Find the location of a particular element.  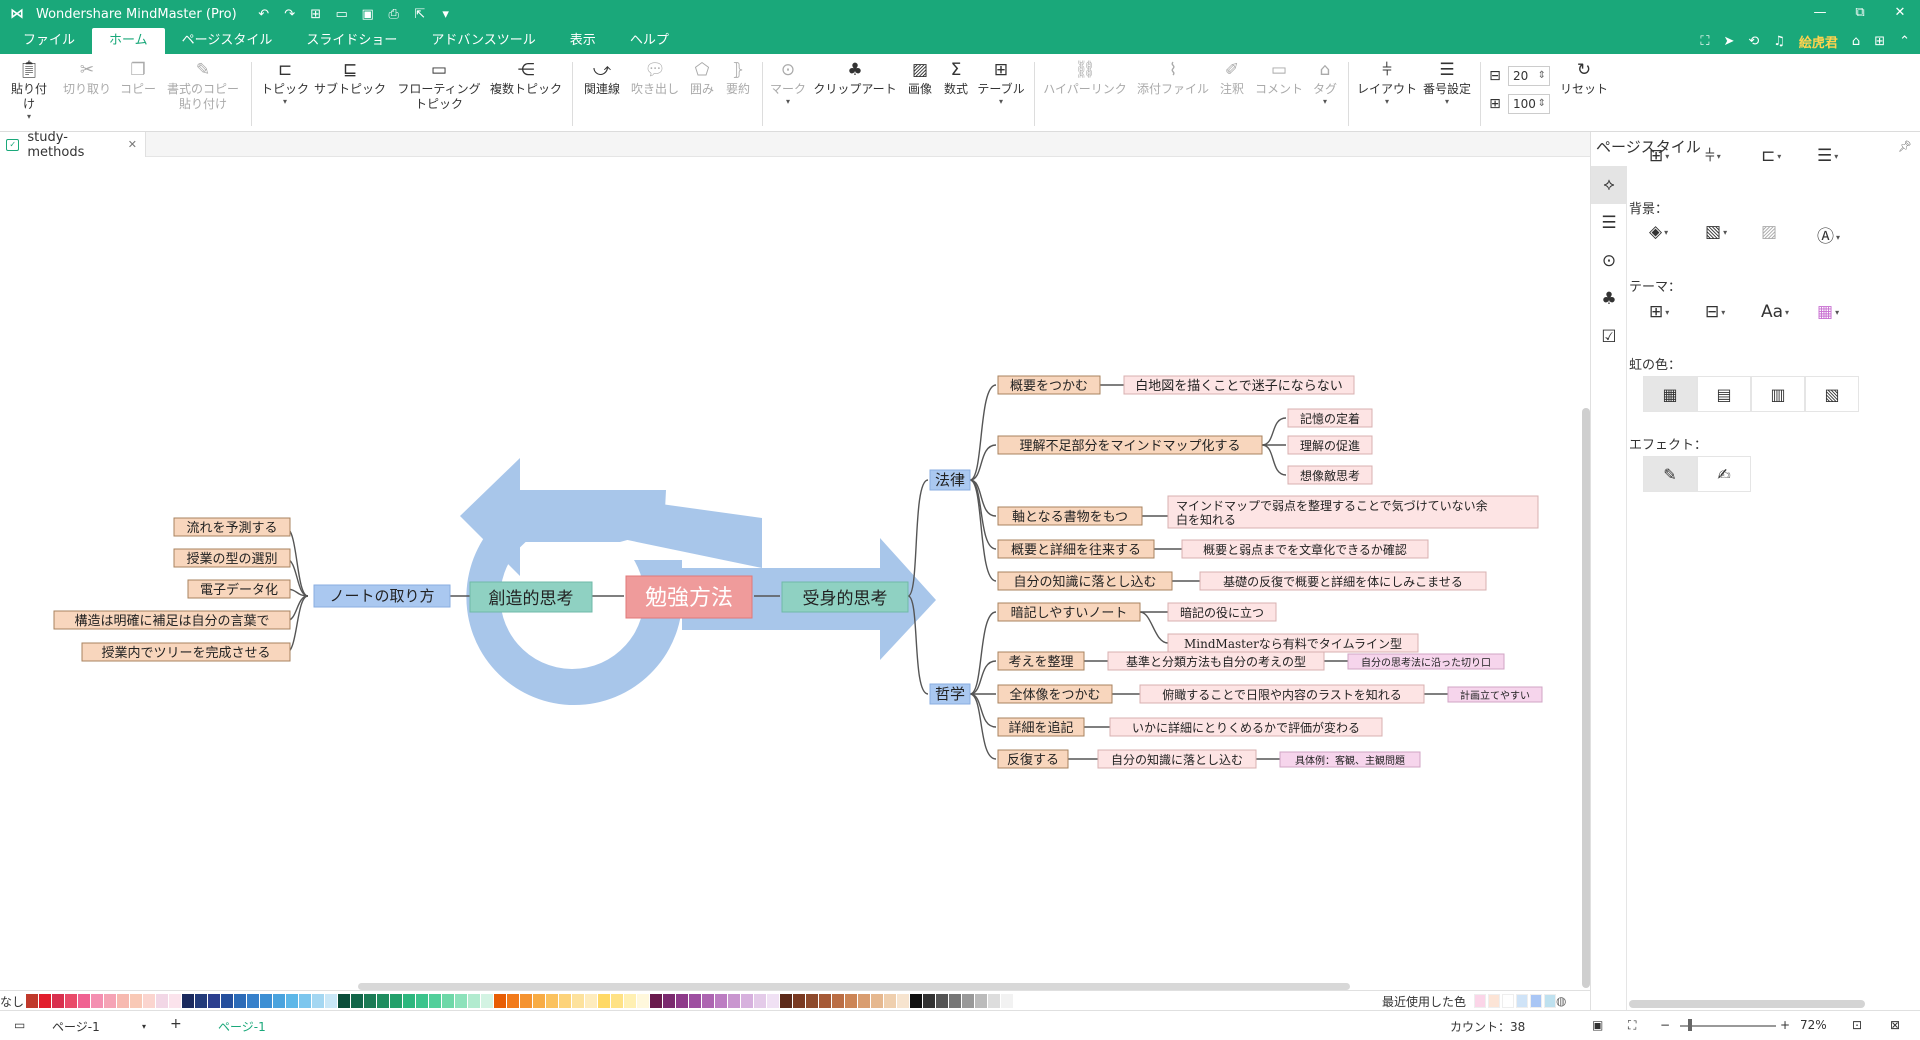

rainbow-option-4: ▧ is located at coordinates (1832, 394).